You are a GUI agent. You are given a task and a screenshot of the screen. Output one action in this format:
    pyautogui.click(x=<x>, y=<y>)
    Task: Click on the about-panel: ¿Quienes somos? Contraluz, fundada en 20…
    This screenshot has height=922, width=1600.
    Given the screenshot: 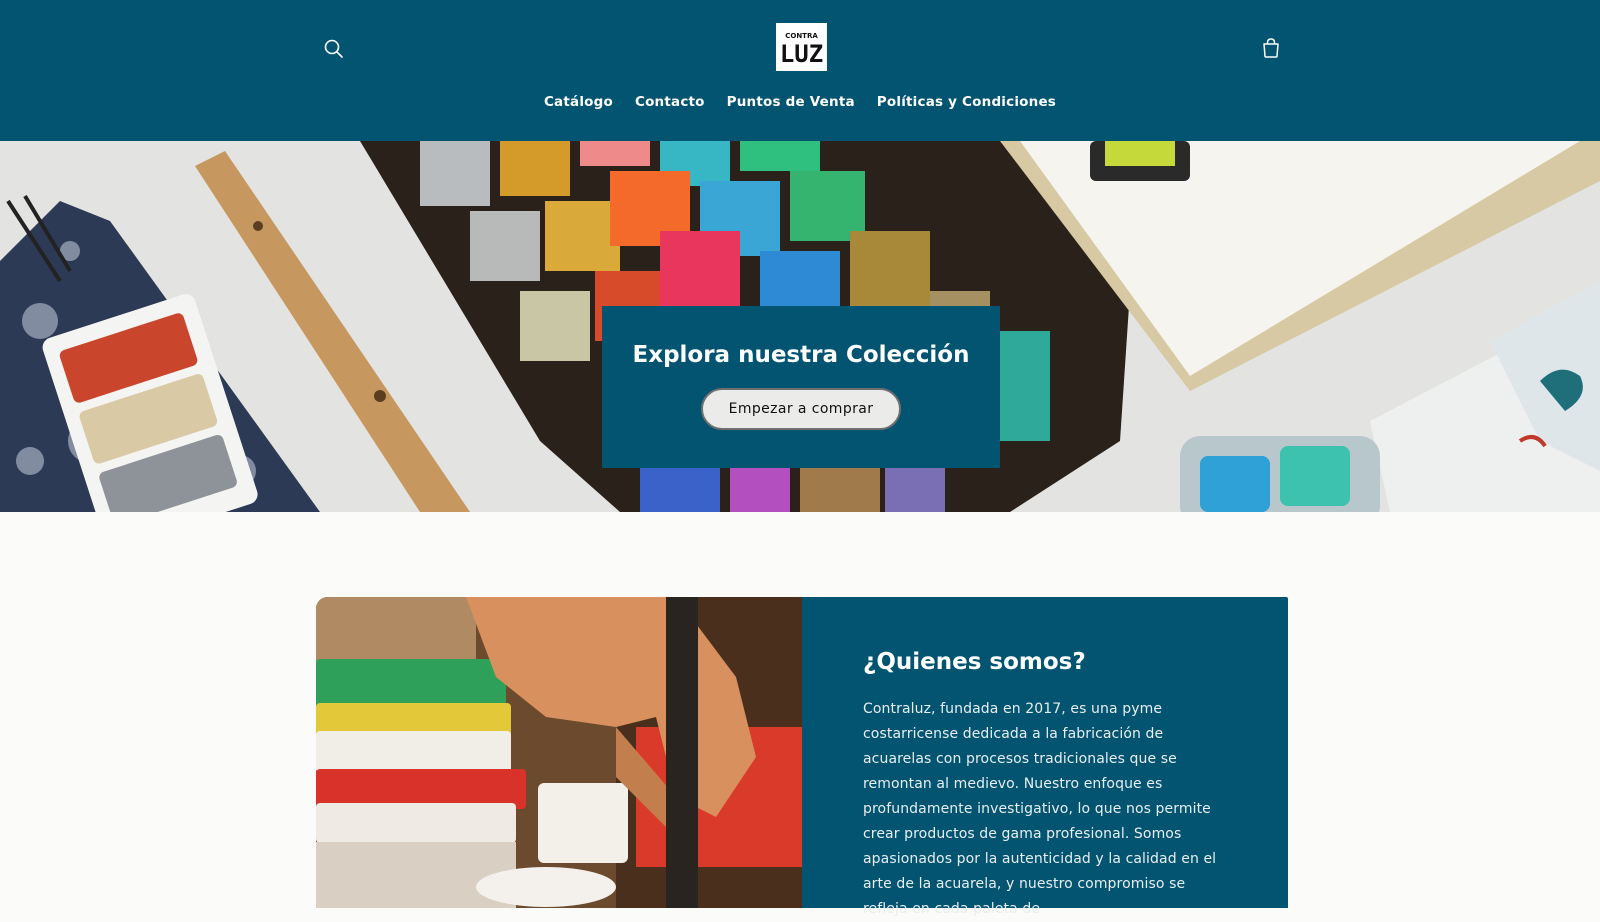 What is the action you would take?
    pyautogui.click(x=1045, y=757)
    